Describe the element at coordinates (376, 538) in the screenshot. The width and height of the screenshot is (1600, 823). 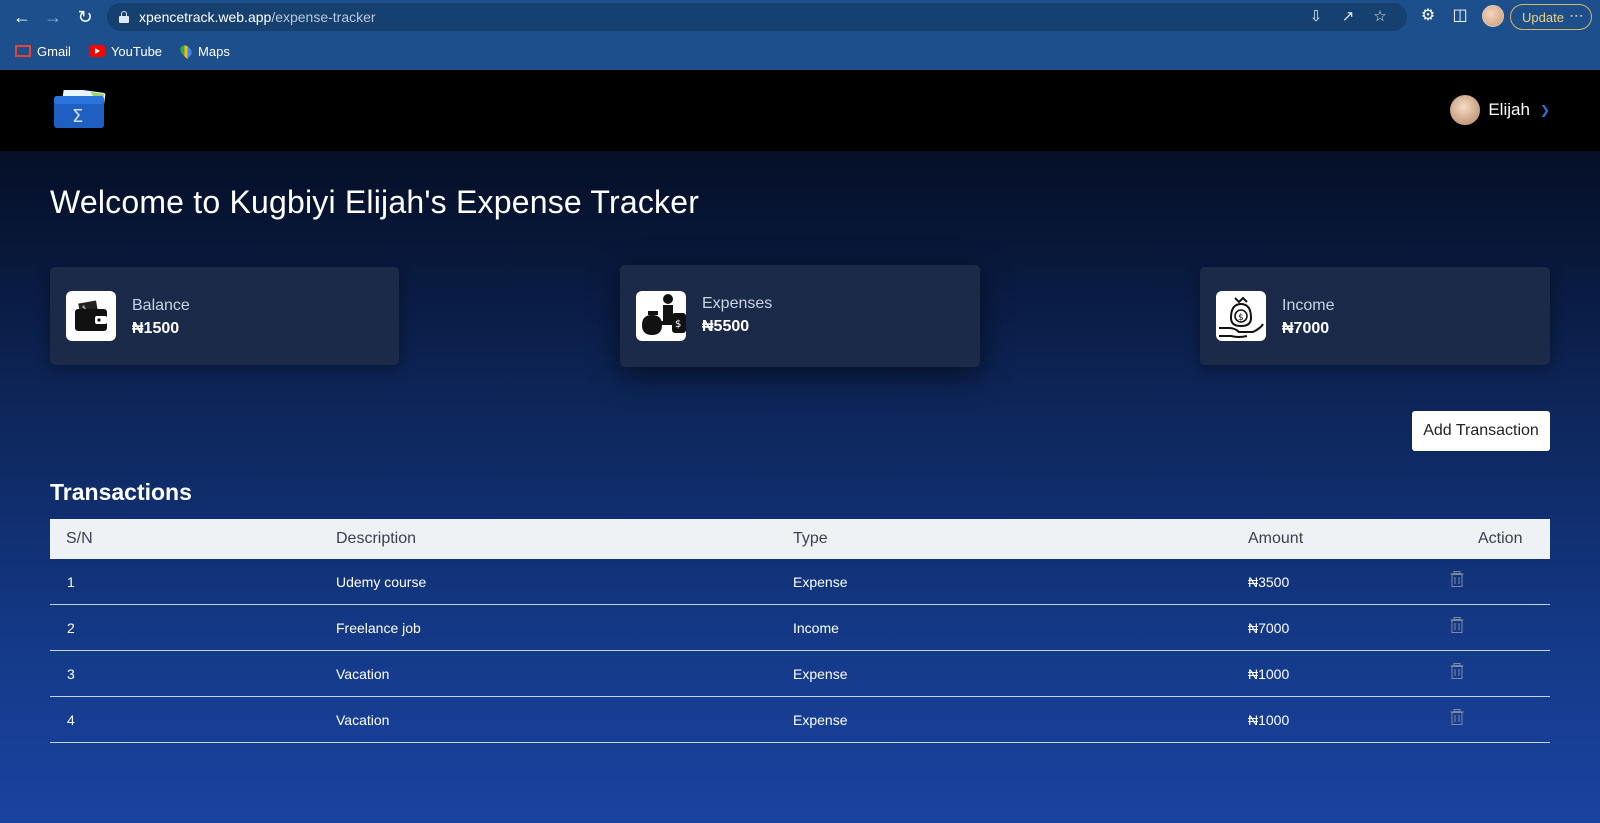
I see `column-header-description: Description` at that location.